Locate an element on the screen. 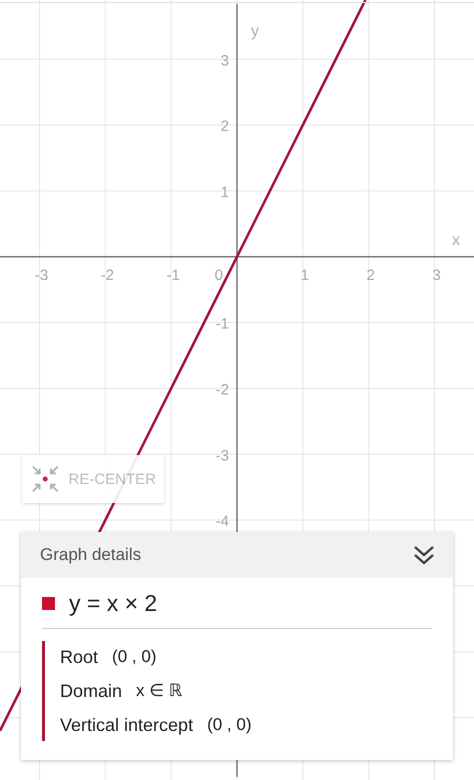 Image resolution: width=474 pixels, height=780 pixels. property-value: x ∈ ℝ is located at coordinates (159, 691).